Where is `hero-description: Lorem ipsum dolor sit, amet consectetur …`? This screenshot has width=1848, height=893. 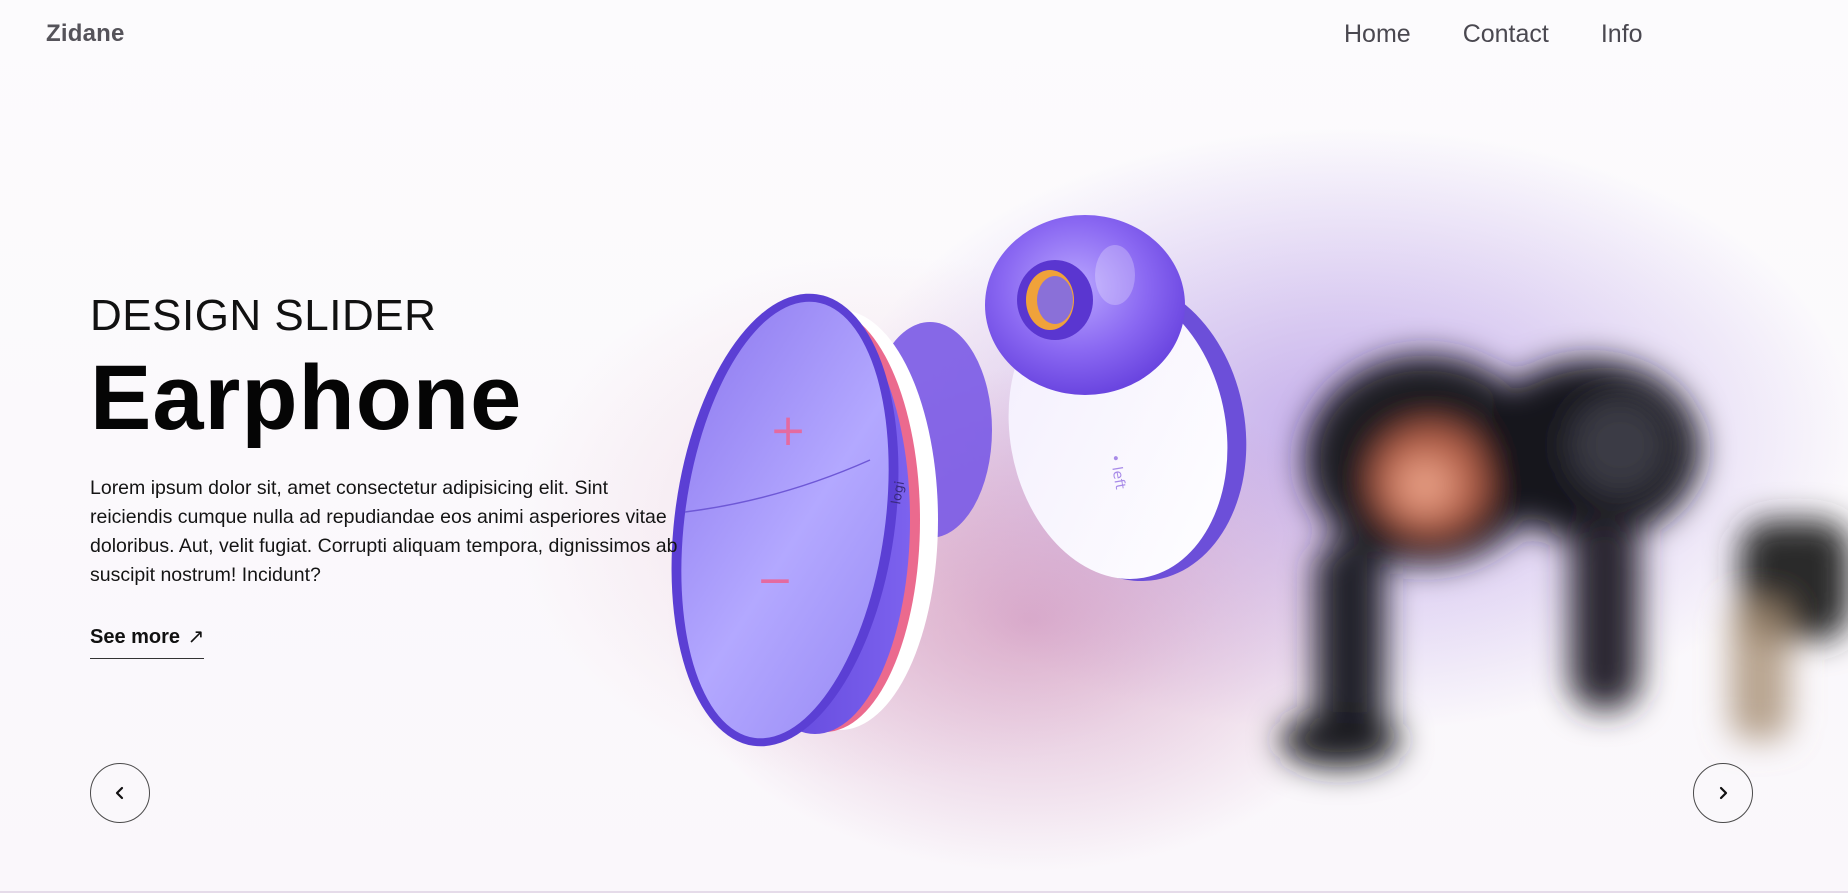
hero-description: Lorem ipsum dolor sit, amet consectetur … is located at coordinates (384, 531).